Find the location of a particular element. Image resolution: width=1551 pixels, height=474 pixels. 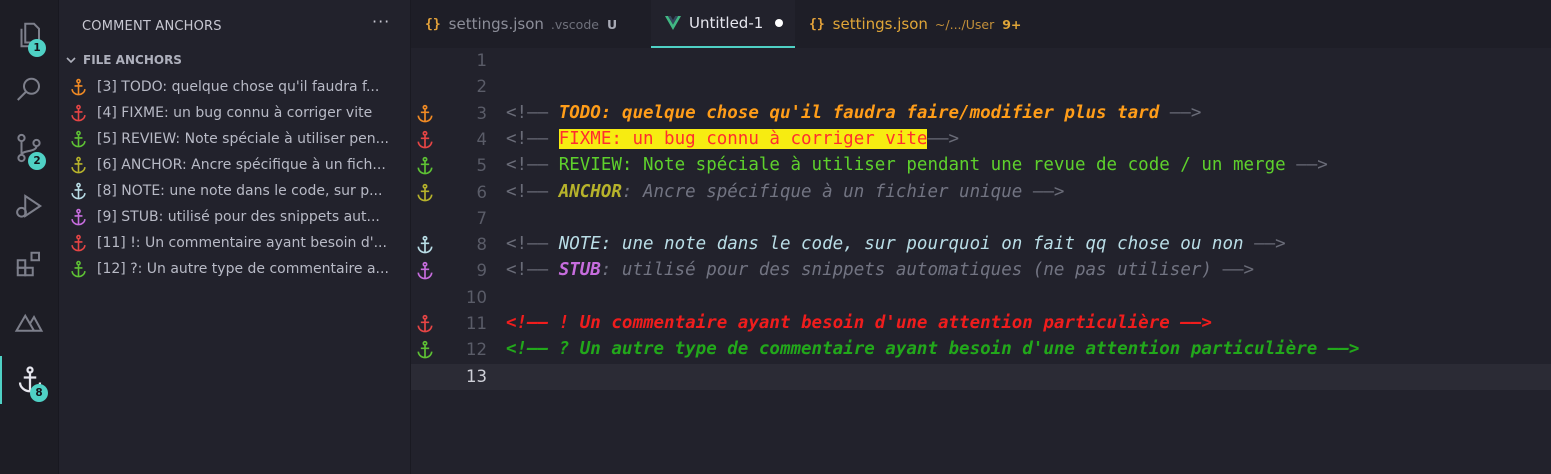

line-number: 6 is located at coordinates (482, 192).